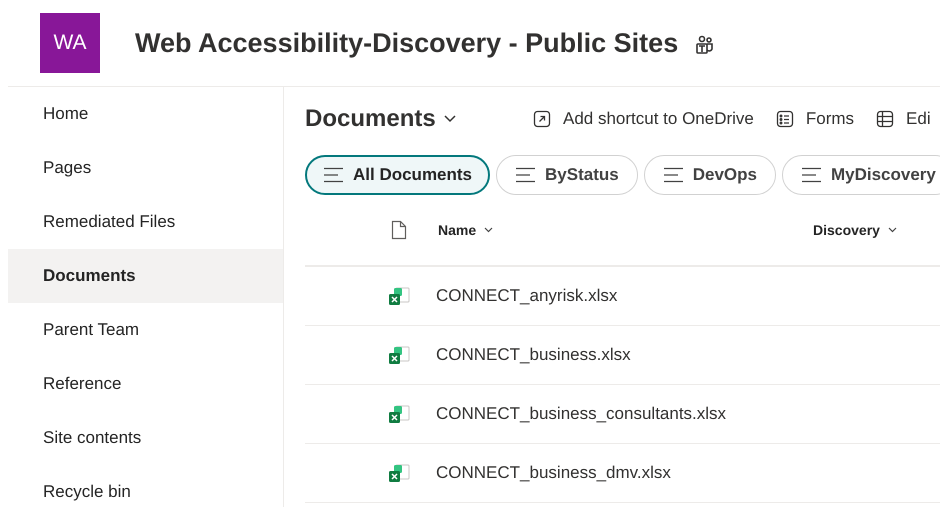 The image size is (940, 507). Describe the element at coordinates (885, 119) in the screenshot. I see `table-icon` at that location.